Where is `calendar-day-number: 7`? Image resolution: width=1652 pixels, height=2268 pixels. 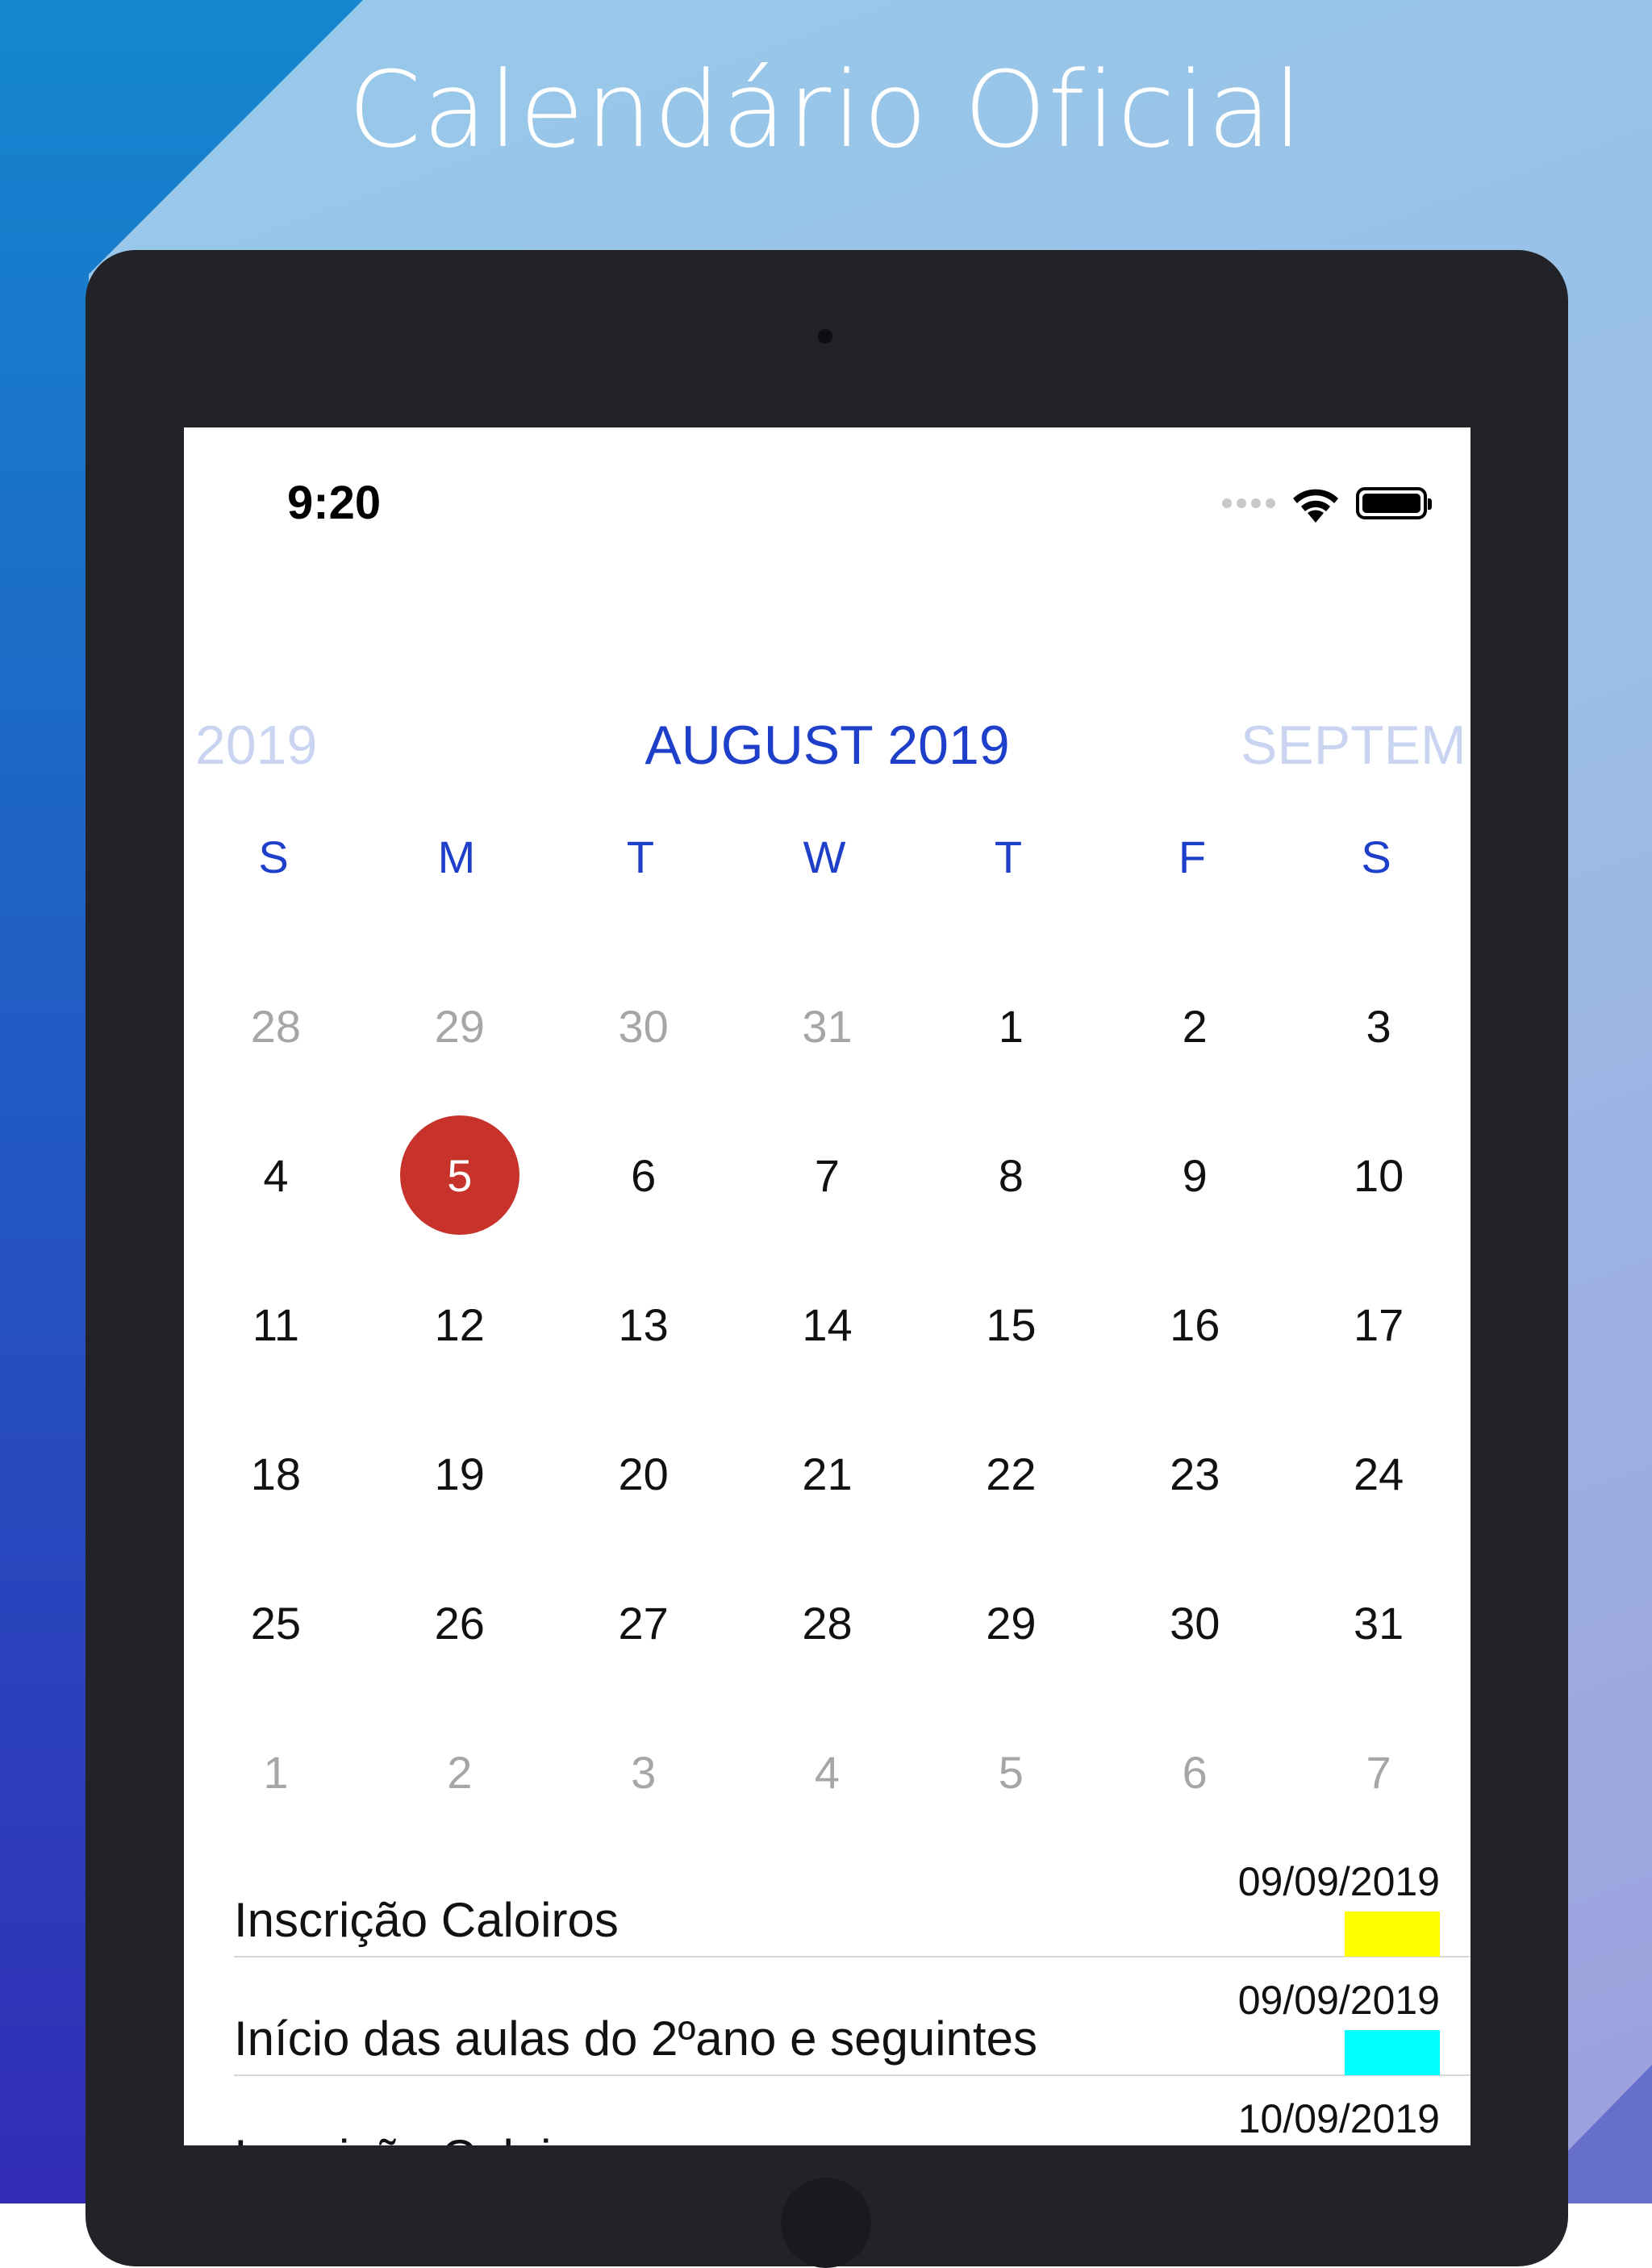
calendar-day-number: 7 is located at coordinates (827, 1175).